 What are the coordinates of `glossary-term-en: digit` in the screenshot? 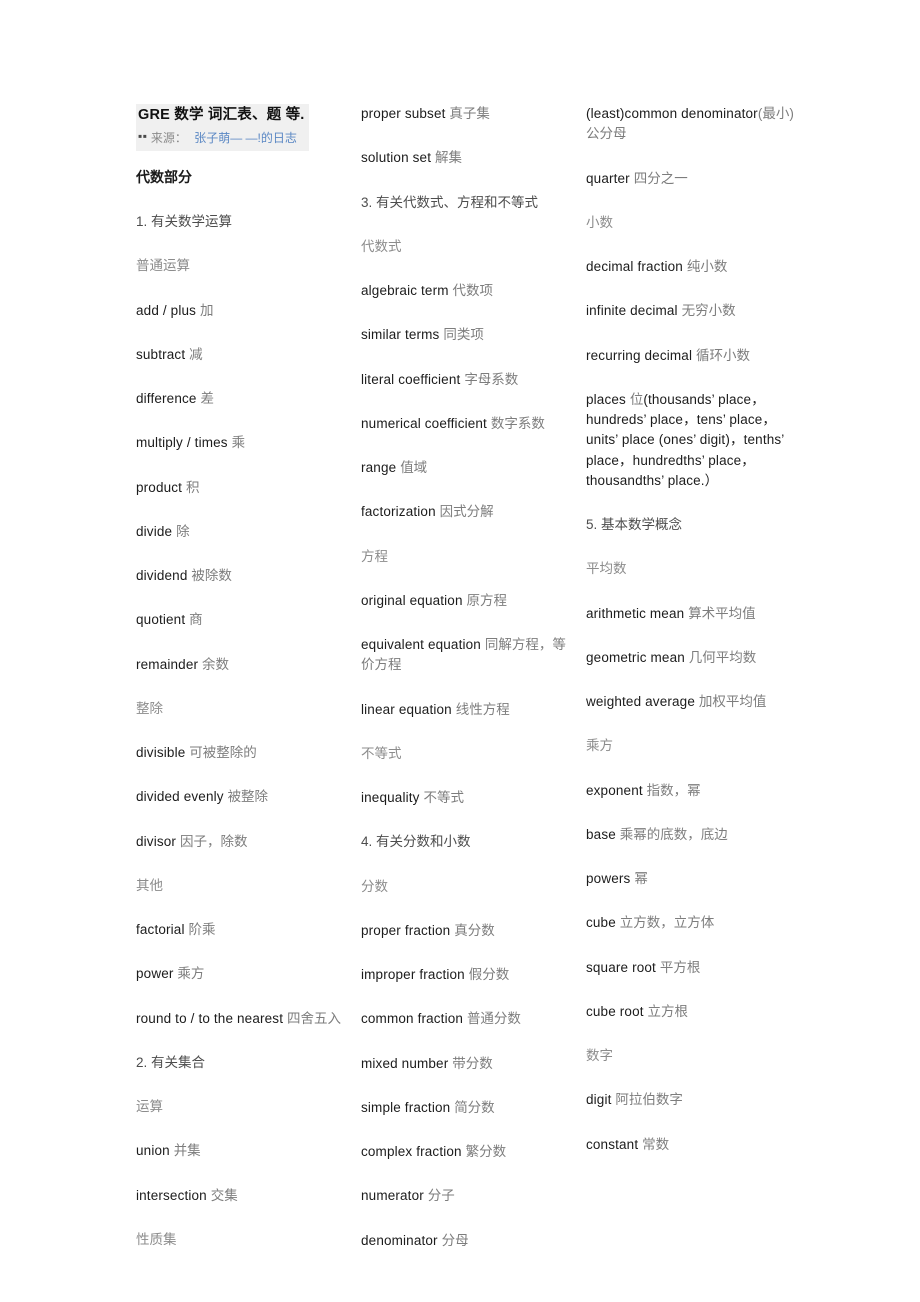 It's located at (601, 1100).